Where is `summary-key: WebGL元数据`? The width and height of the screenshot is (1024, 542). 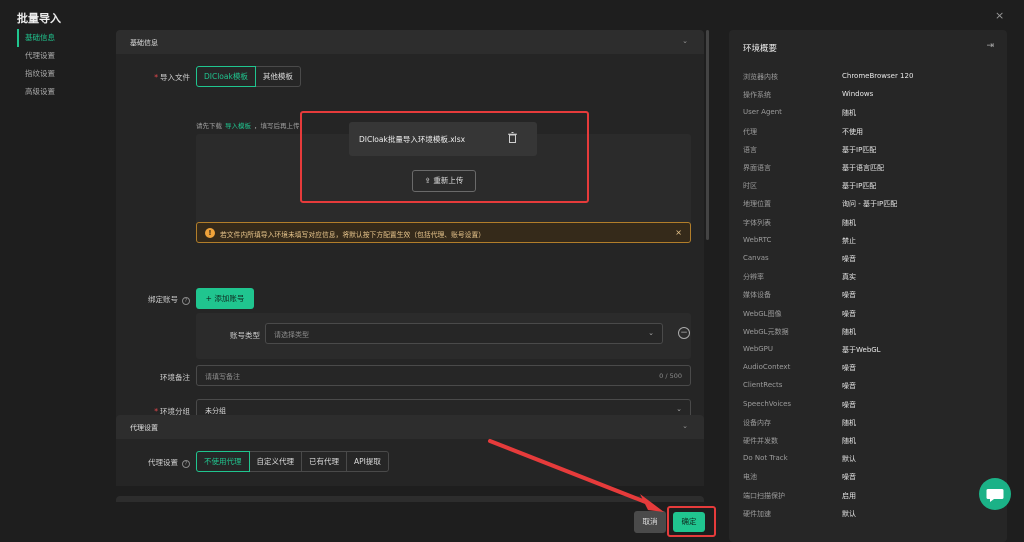 summary-key: WebGL元数据 is located at coordinates (766, 331).